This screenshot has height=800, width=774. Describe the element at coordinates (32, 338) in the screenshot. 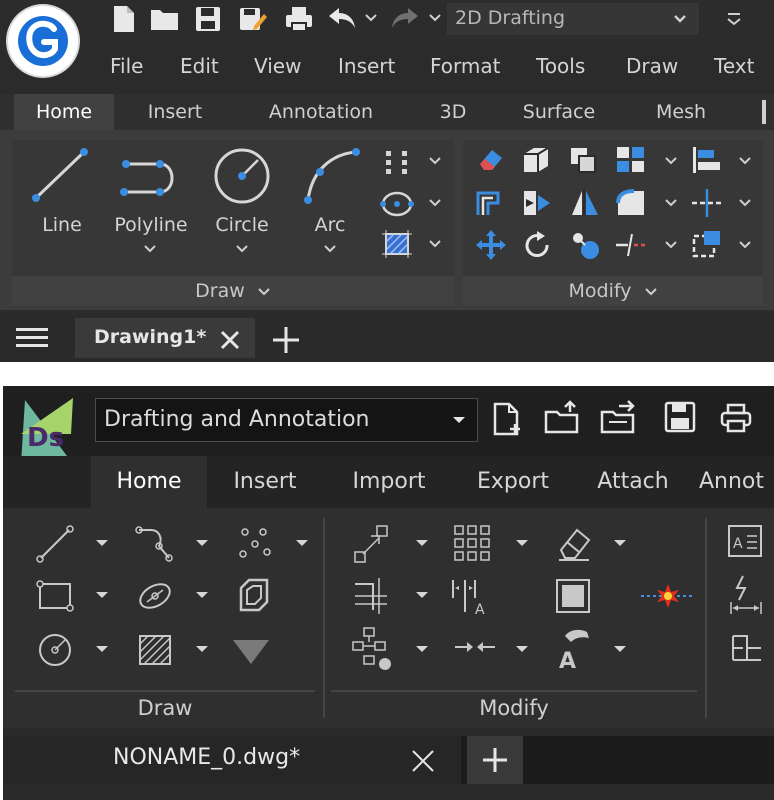

I see `hamburger-menu-icon` at that location.